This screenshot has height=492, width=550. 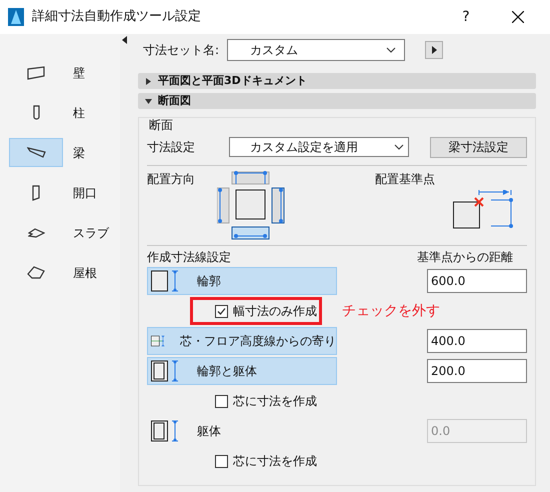 I want to click on sidebar-item: 開口, so click(x=61, y=192).